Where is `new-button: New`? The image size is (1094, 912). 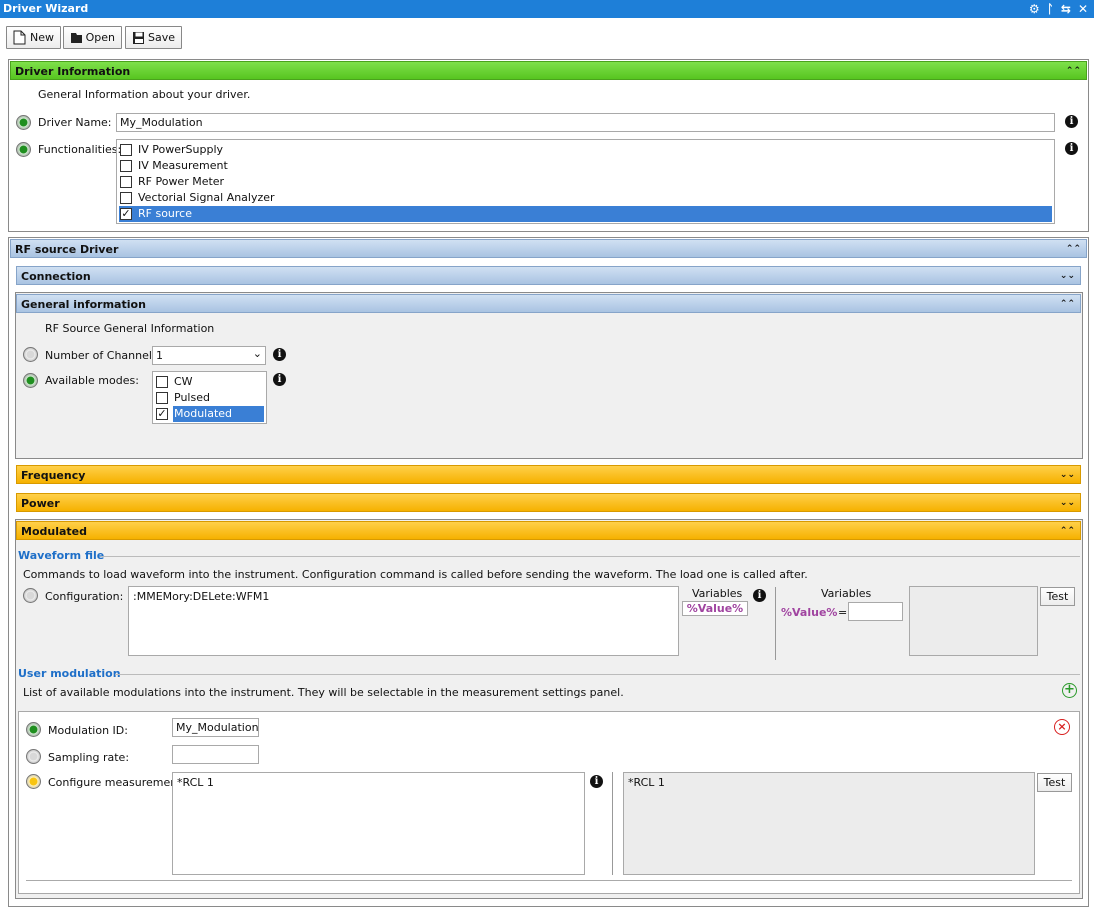
new-button: New is located at coordinates (33, 37).